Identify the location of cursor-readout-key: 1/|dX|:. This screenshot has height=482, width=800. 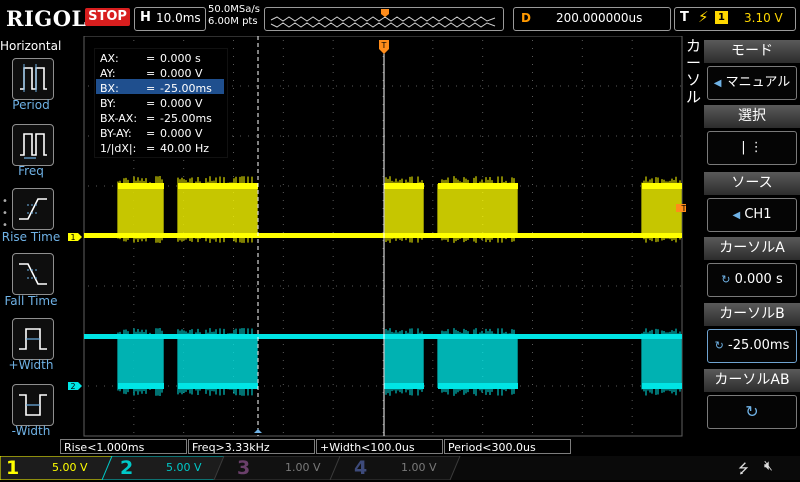
(118, 148).